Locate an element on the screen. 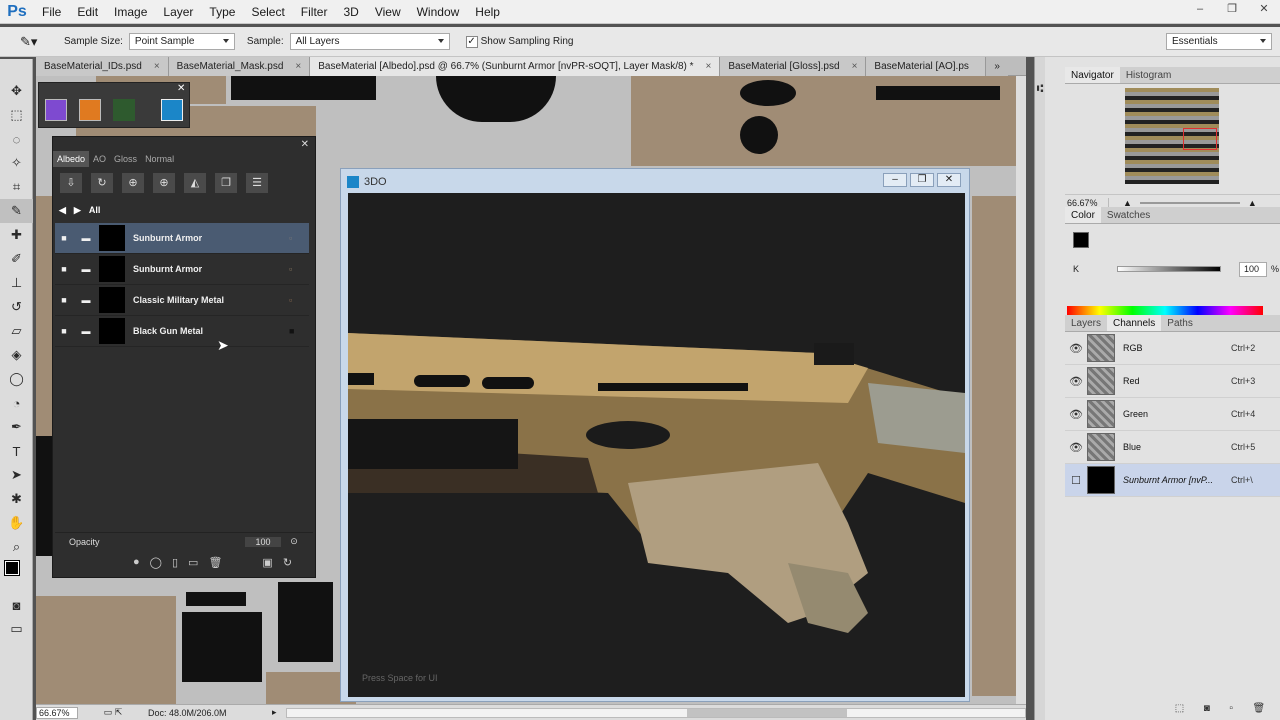 The width and height of the screenshot is (1280, 720). add-material-icon: ⊕ is located at coordinates (133, 183).